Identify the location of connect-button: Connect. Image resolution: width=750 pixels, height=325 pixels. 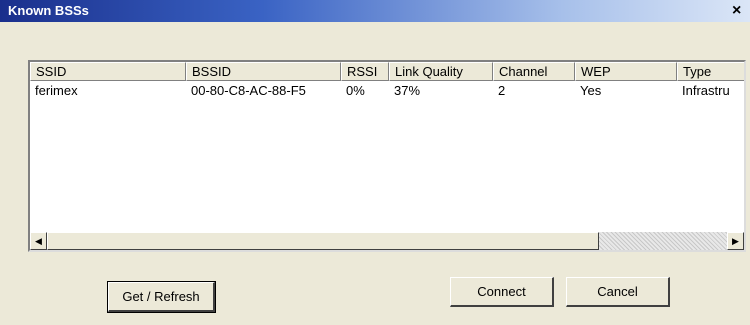
(502, 292).